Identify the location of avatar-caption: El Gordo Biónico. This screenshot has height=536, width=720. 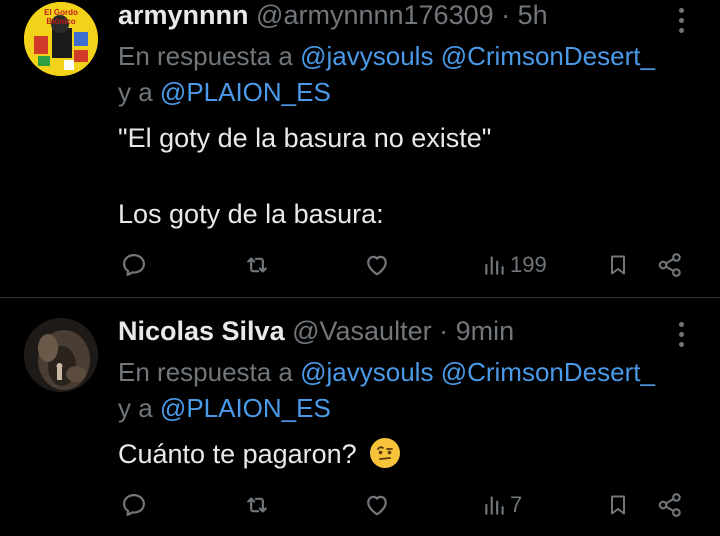
(61, 17).